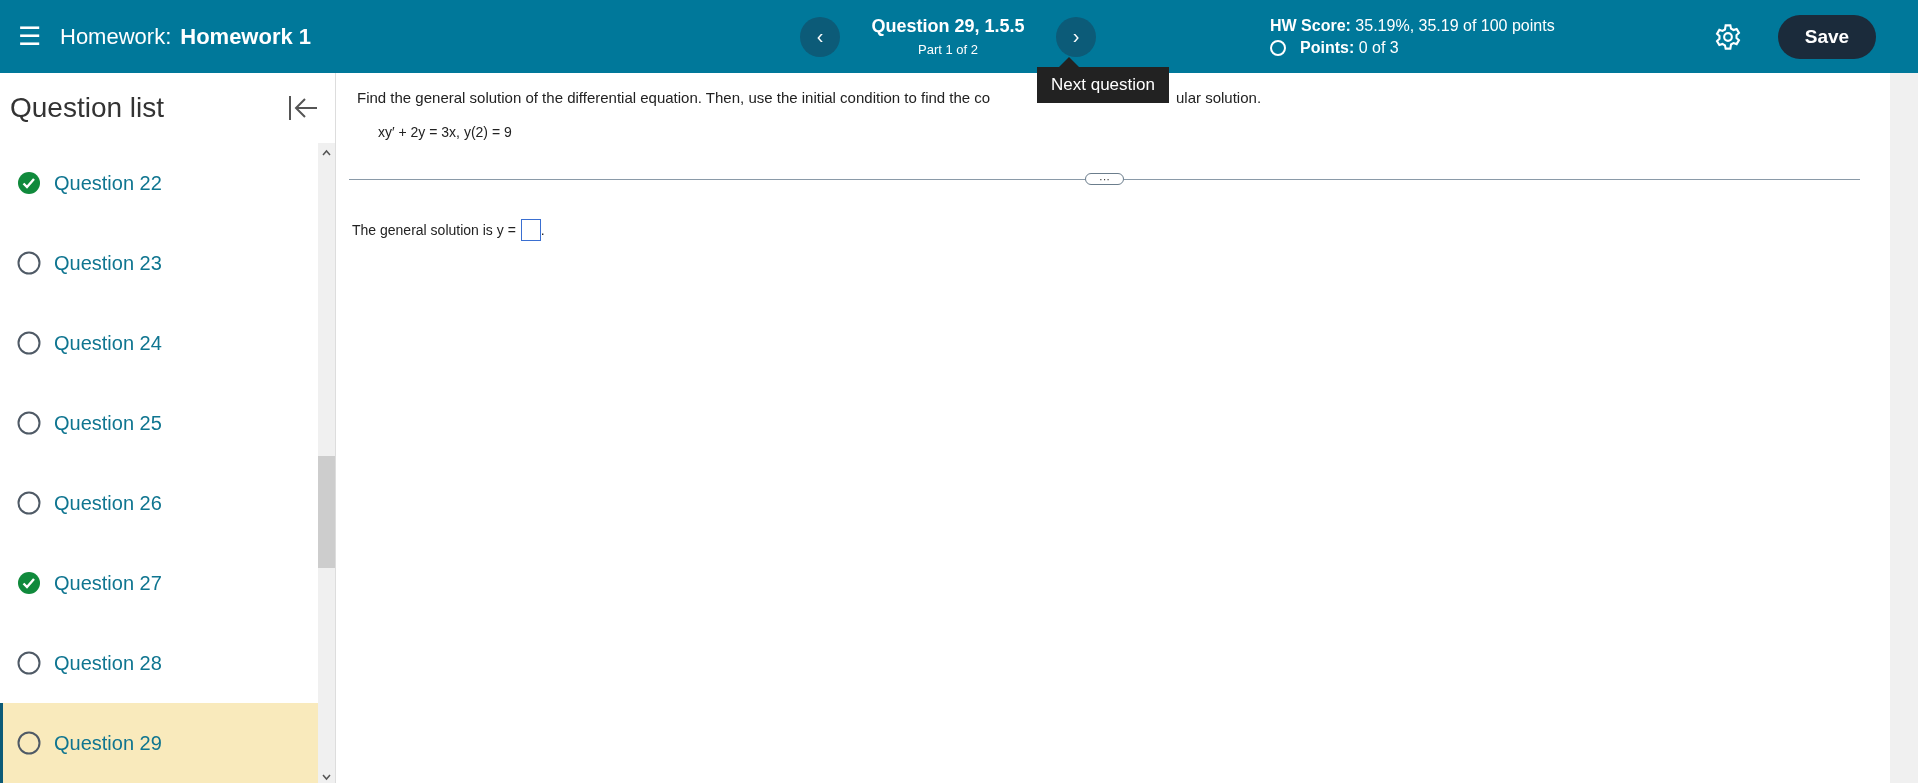 The image size is (1918, 783). Describe the element at coordinates (948, 26) in the screenshot. I see `question-title: Question 29, 1.5.5` at that location.